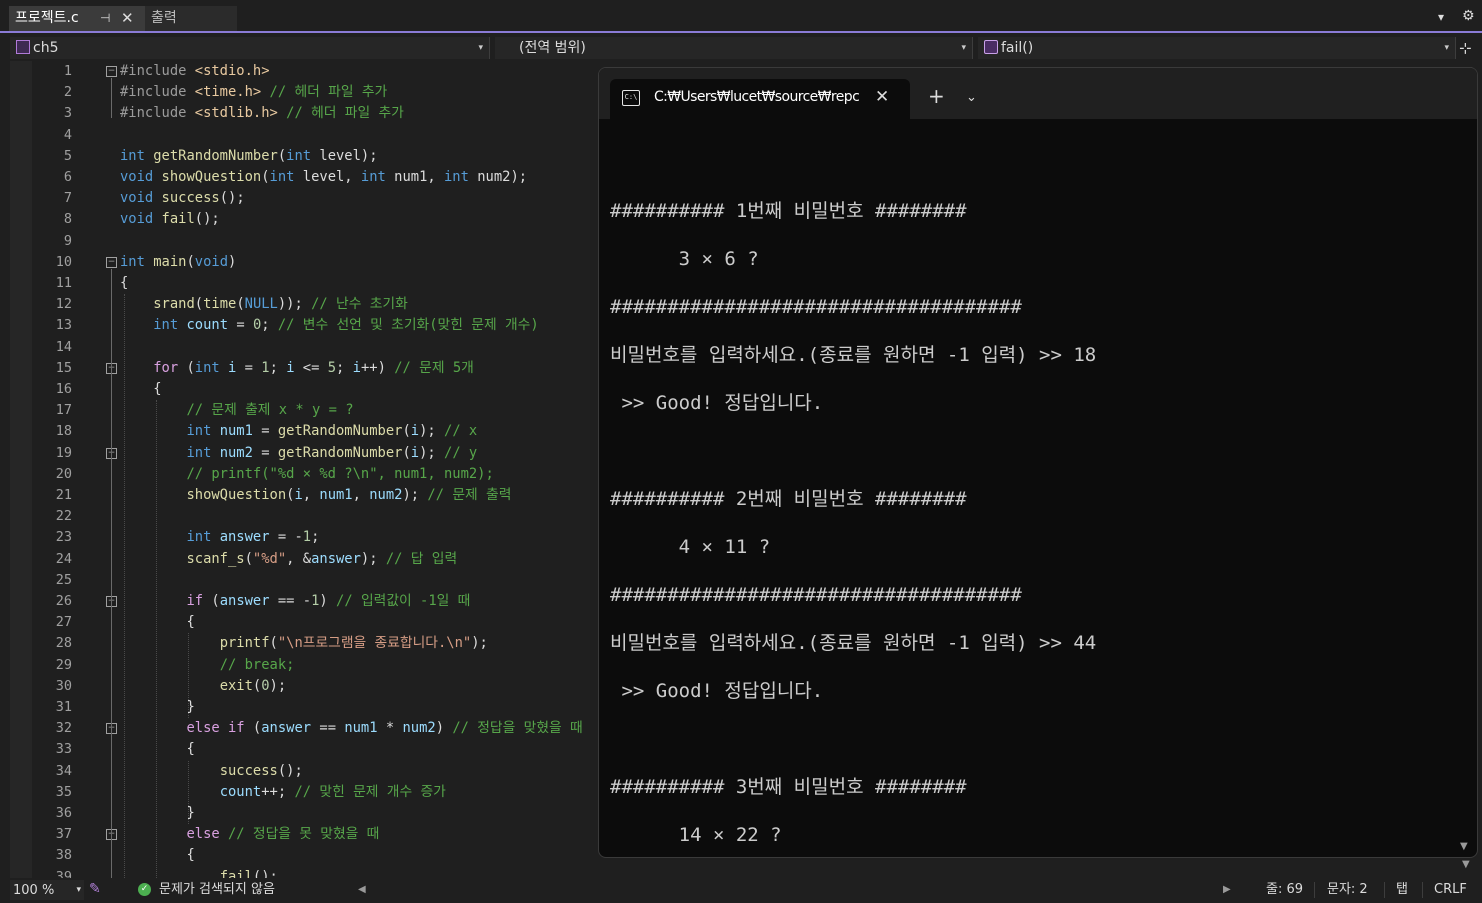  What do you see at coordinates (217, 889) in the screenshot?
I see `issues-status: 문제가 검색되지 않음` at bounding box center [217, 889].